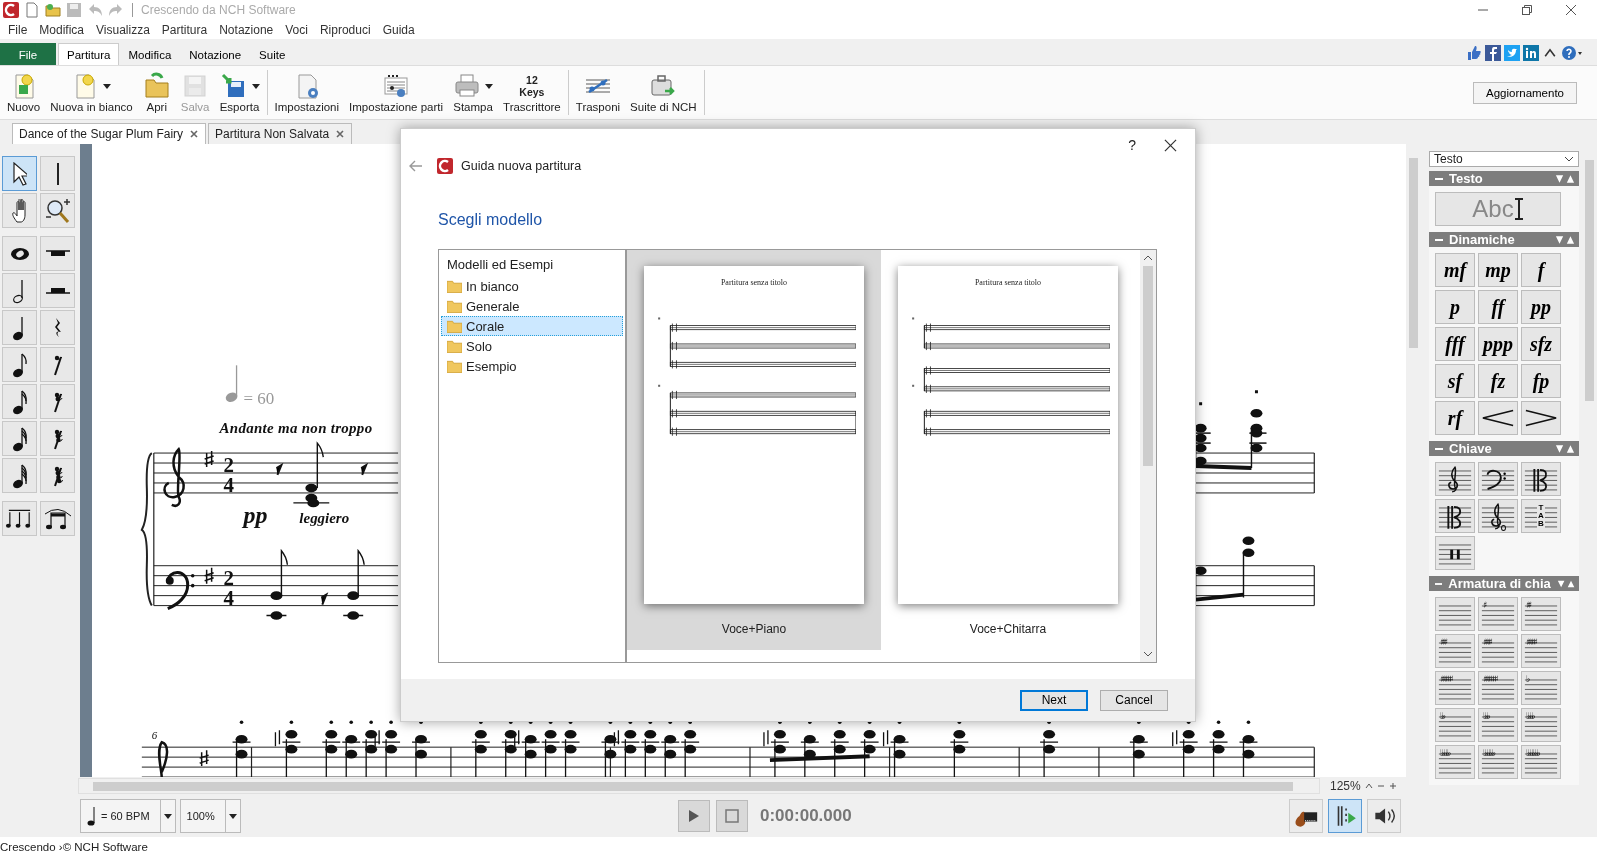 The image size is (1597, 857). Describe the element at coordinates (1504, 583) in the screenshot. I see `section-header: Armatura di chia` at that location.